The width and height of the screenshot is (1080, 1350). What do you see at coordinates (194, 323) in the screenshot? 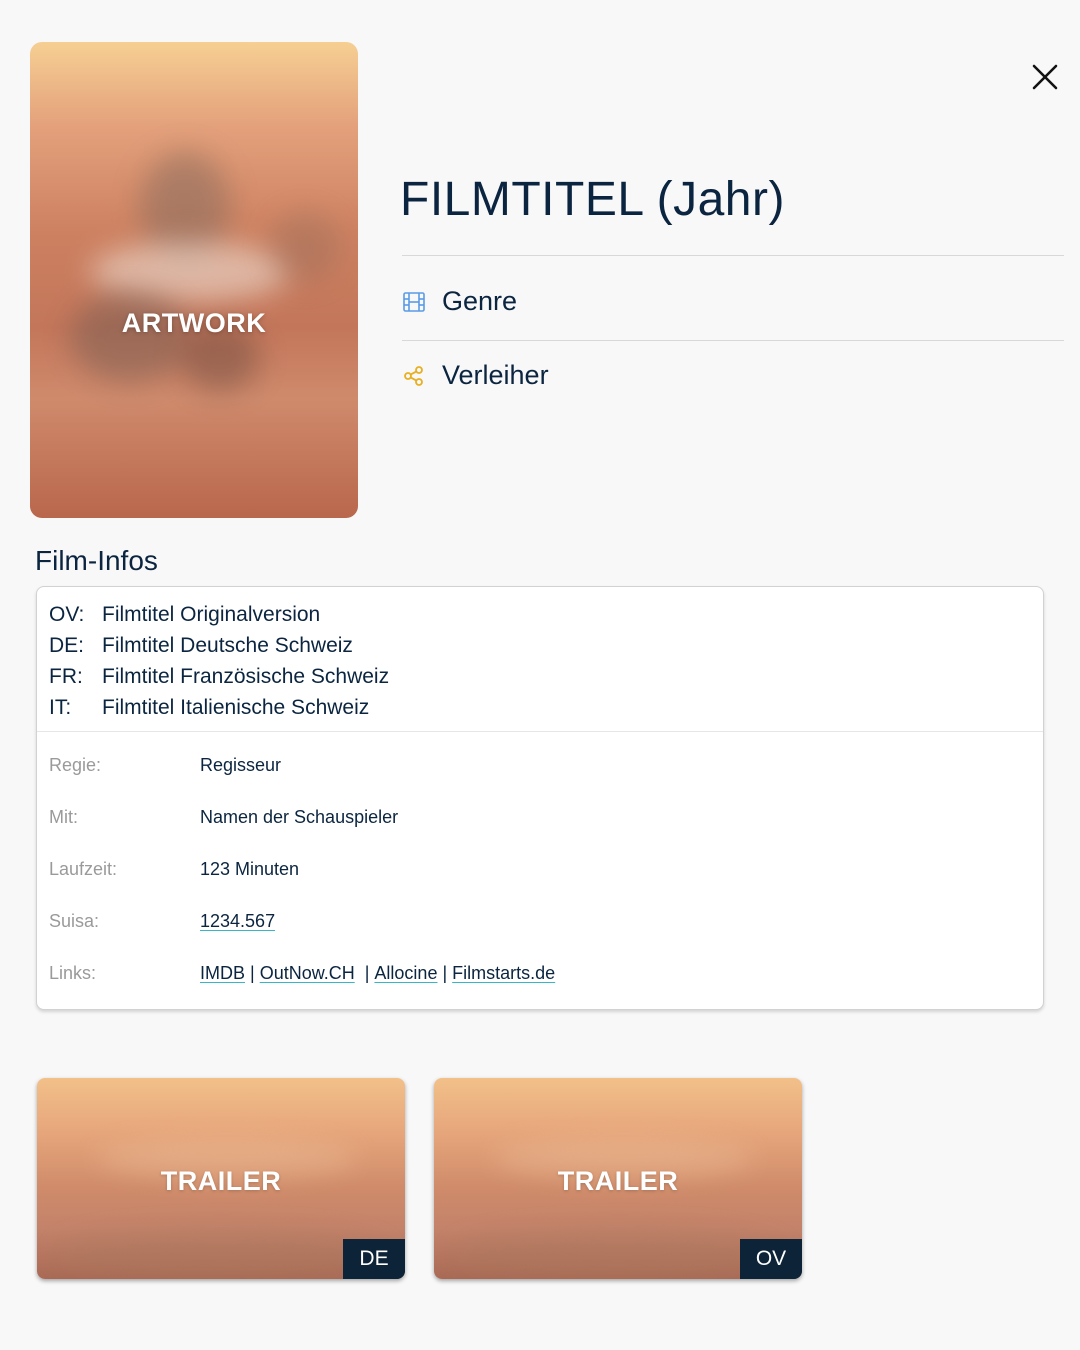
I see `artwork-label: ARTWORK` at bounding box center [194, 323].